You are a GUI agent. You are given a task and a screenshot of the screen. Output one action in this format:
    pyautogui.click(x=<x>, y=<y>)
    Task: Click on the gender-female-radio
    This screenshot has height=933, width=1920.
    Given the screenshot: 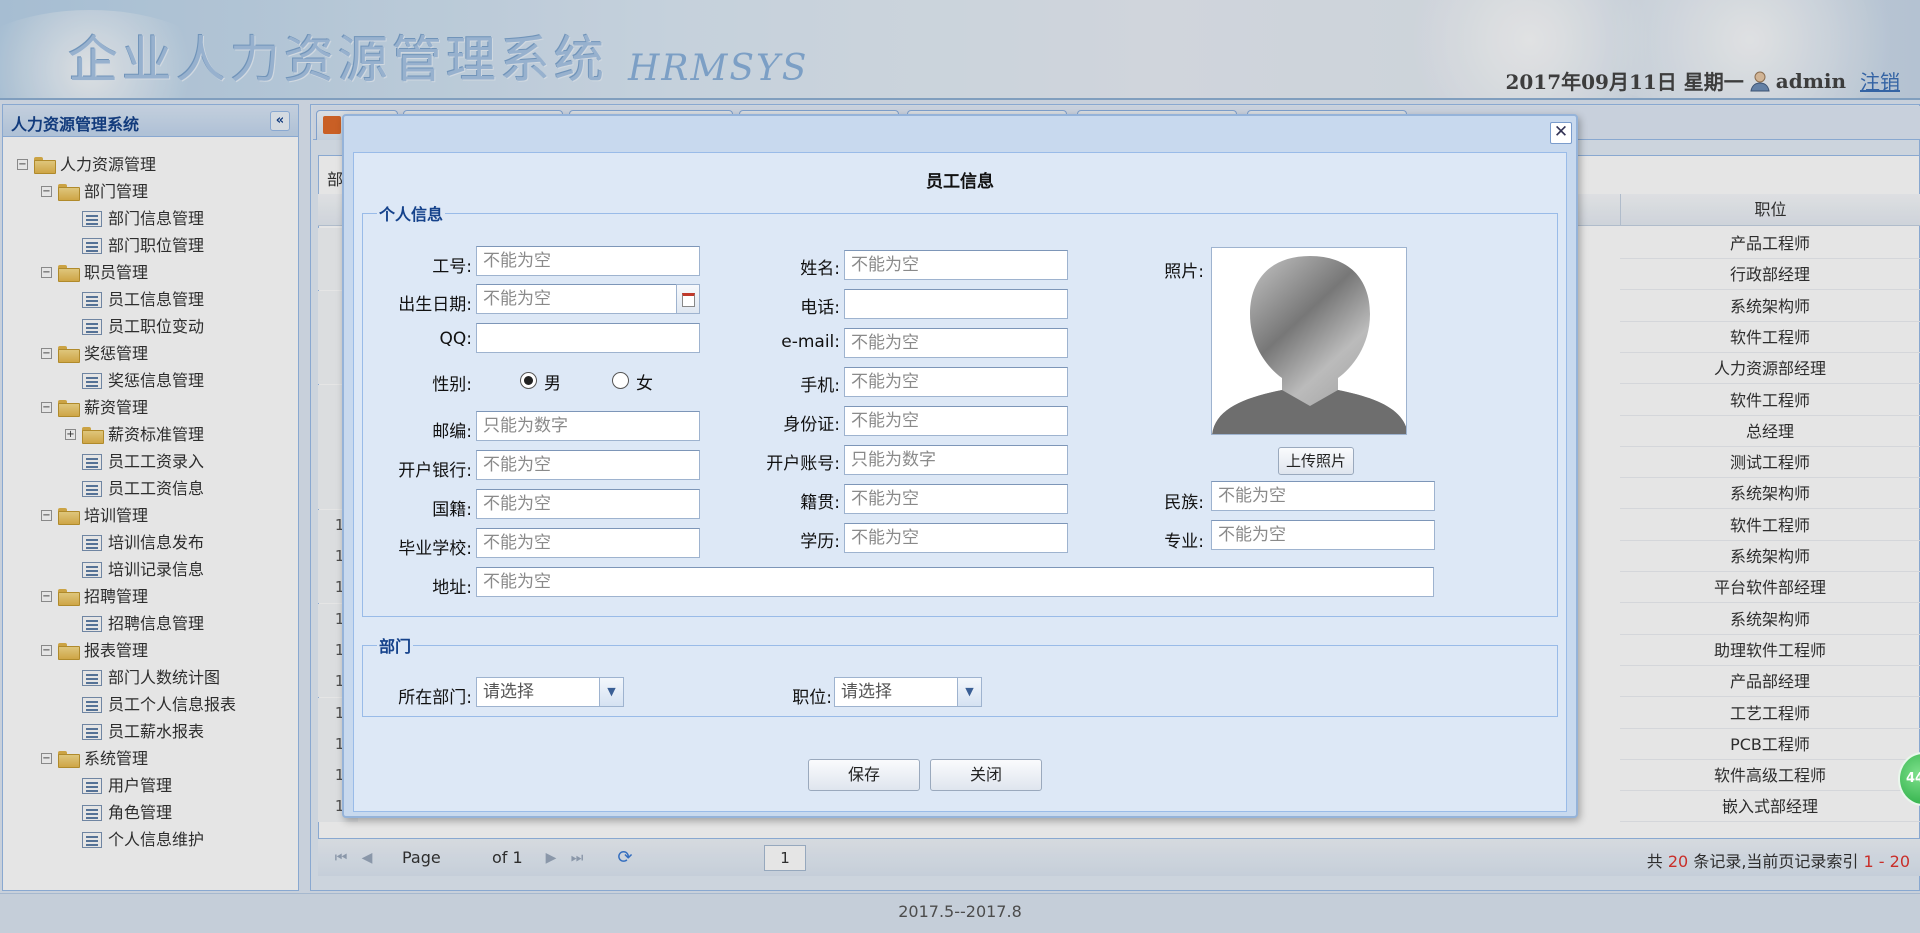 What is the action you would take?
    pyautogui.click(x=620, y=380)
    